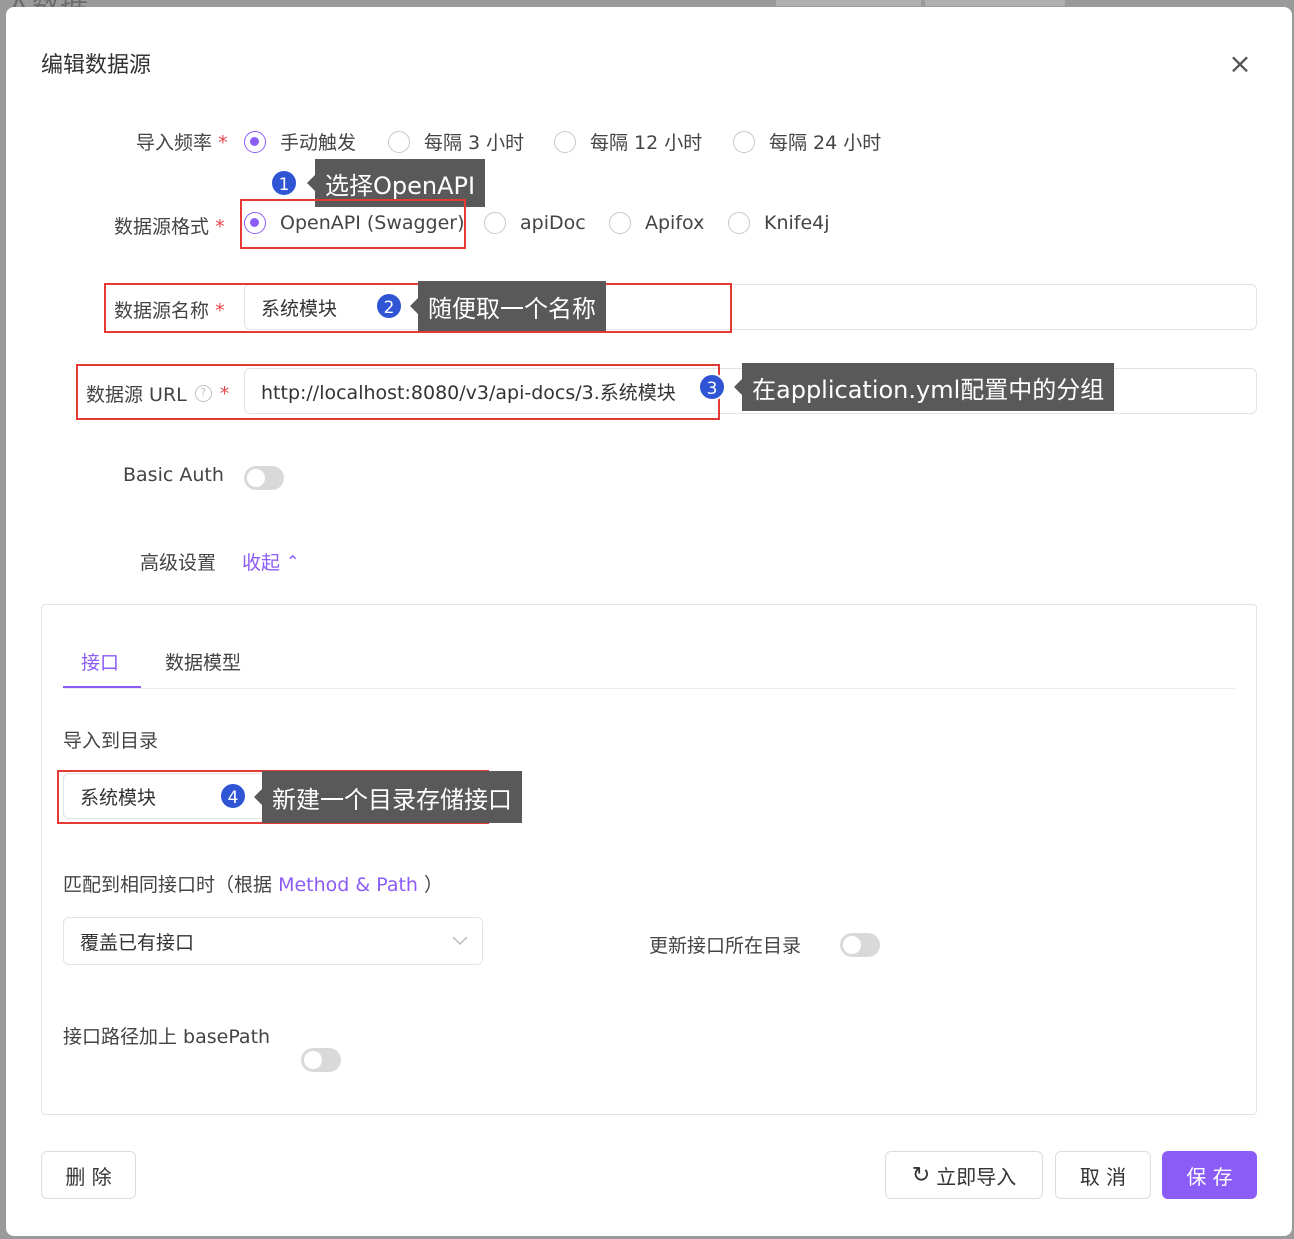 Image resolution: width=1294 pixels, height=1239 pixels. What do you see at coordinates (167, 1037) in the screenshot?
I see `base-path-label: 接口路径加上 basePath` at bounding box center [167, 1037].